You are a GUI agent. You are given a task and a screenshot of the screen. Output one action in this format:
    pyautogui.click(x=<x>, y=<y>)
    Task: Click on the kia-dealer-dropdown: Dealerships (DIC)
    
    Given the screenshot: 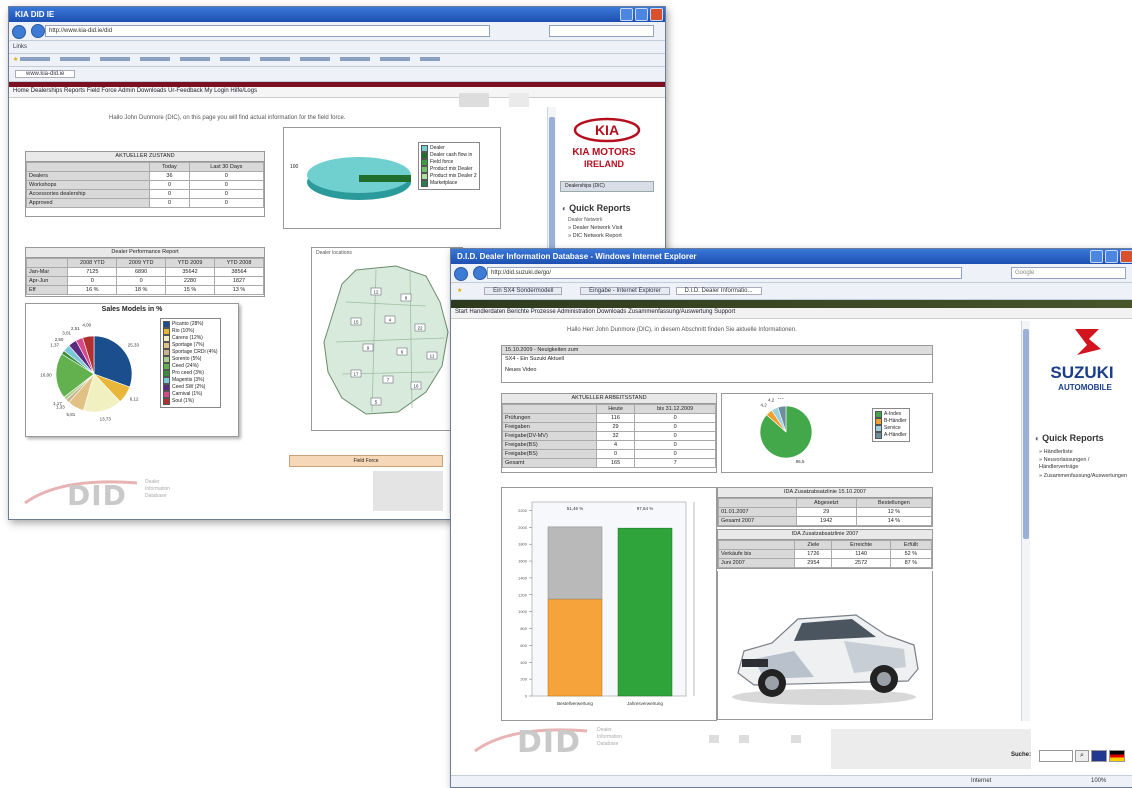 What is the action you would take?
    pyautogui.click(x=607, y=186)
    